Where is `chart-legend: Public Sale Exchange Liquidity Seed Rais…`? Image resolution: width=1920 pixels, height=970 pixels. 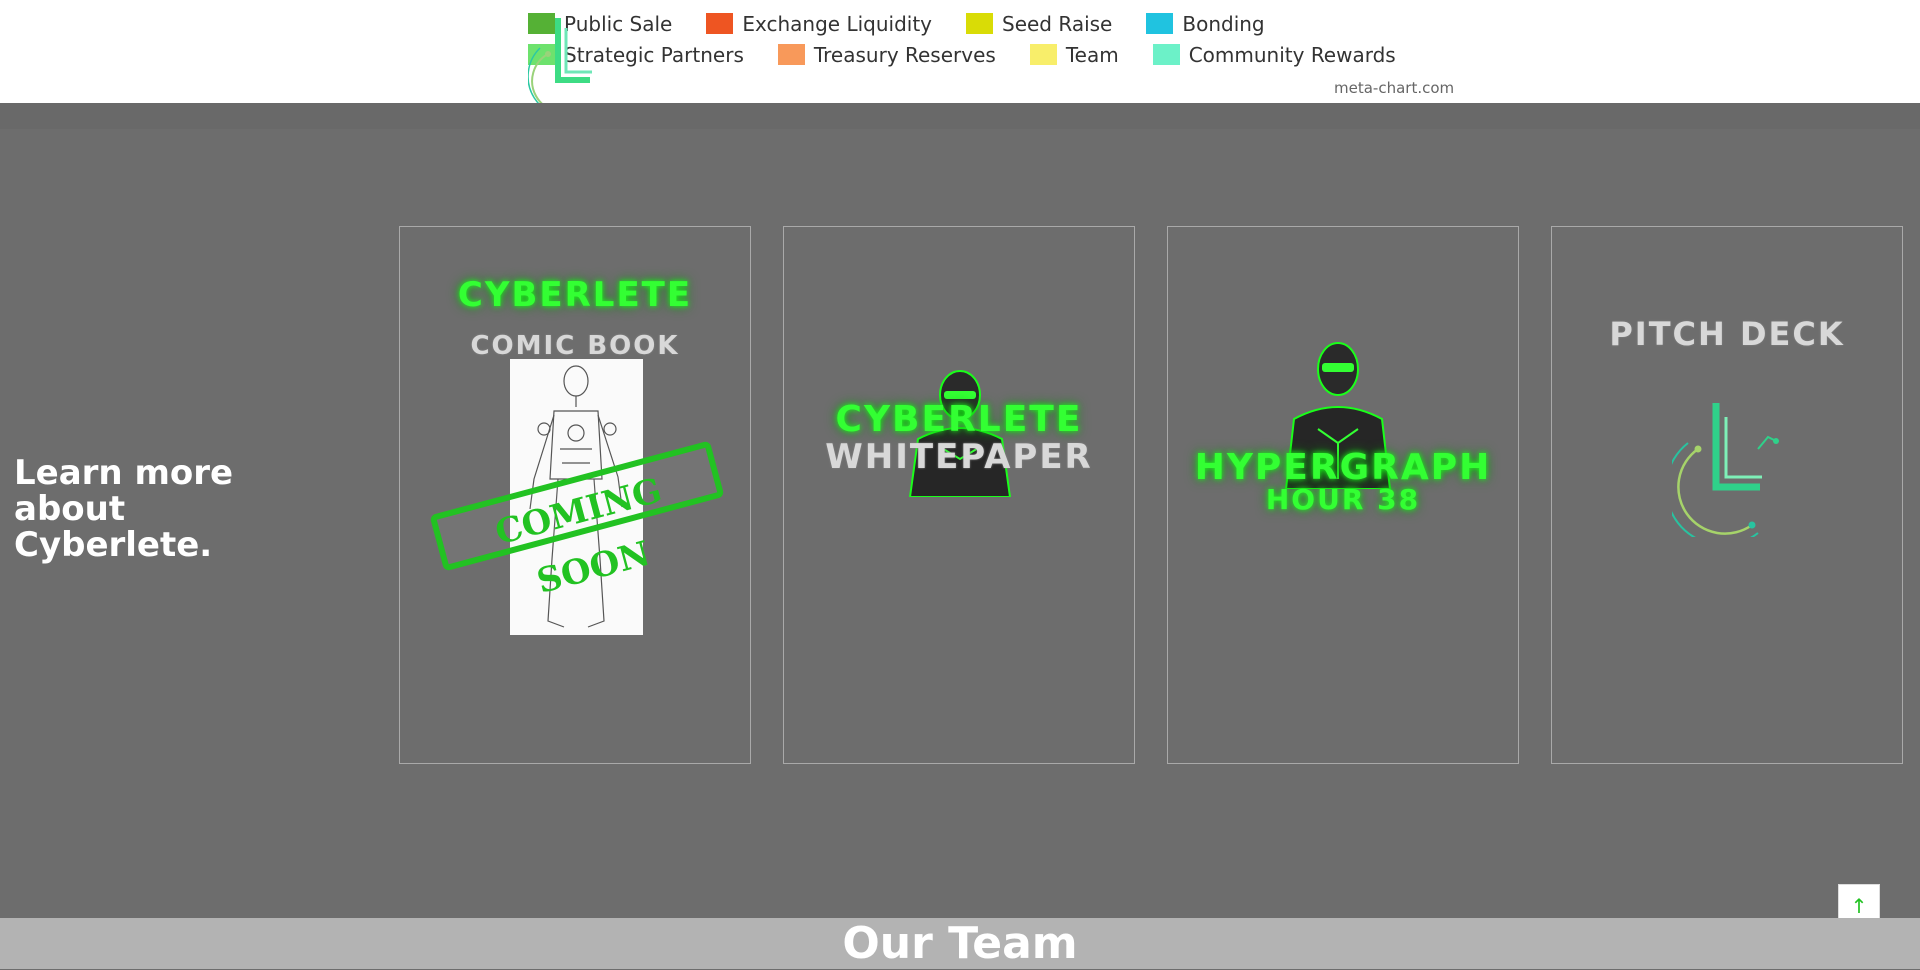 chart-legend: Public Sale Exchange Liquidity Seed Rais… is located at coordinates (998, 39).